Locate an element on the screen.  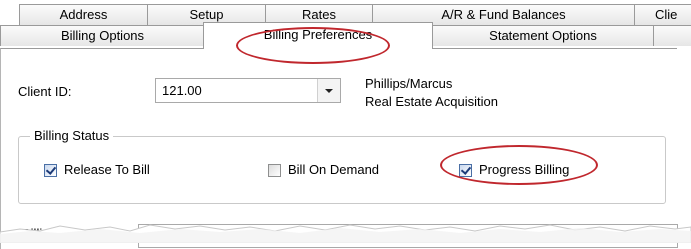
tab-billing-preferences: Billing Preferences is located at coordinates (318, 35).